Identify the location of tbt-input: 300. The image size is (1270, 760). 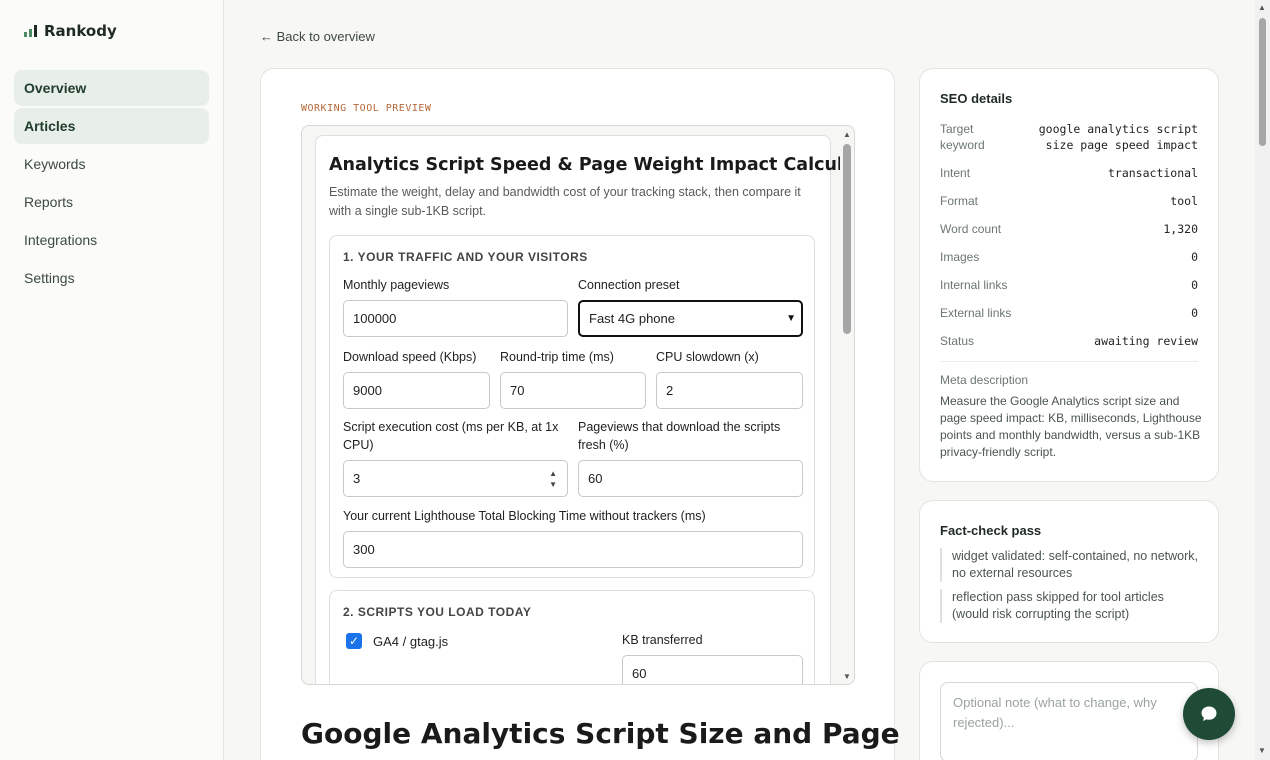
(573, 549).